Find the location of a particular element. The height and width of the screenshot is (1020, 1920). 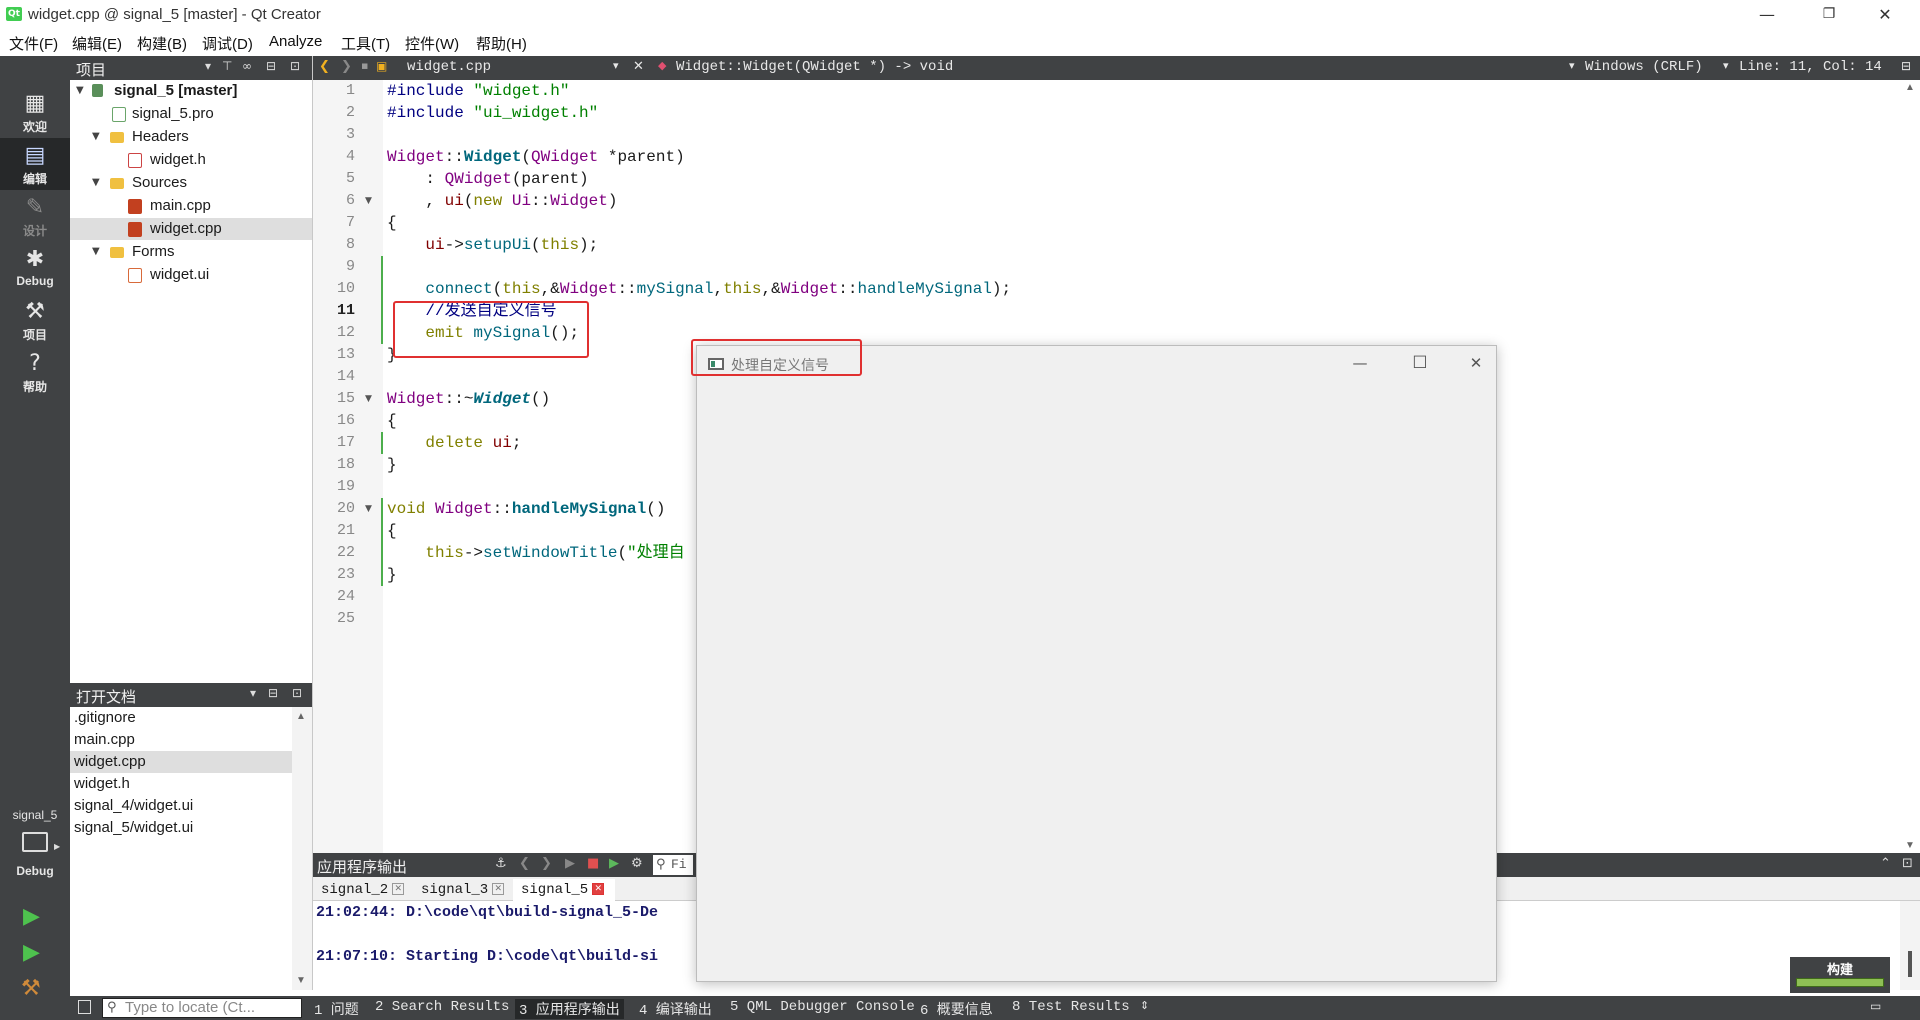

open-doc-item: widget.cpp is located at coordinates (181, 762).